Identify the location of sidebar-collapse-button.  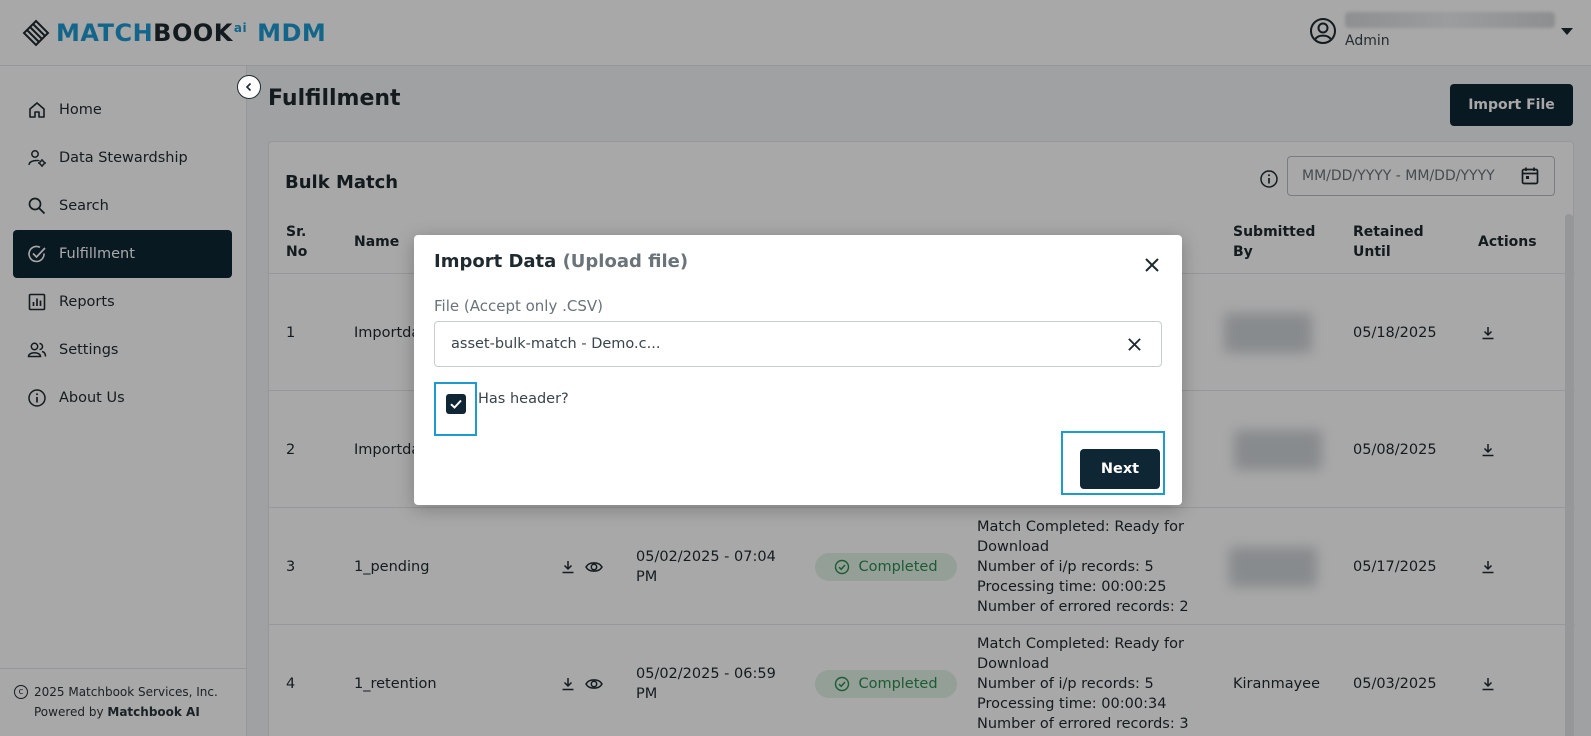
(249, 87).